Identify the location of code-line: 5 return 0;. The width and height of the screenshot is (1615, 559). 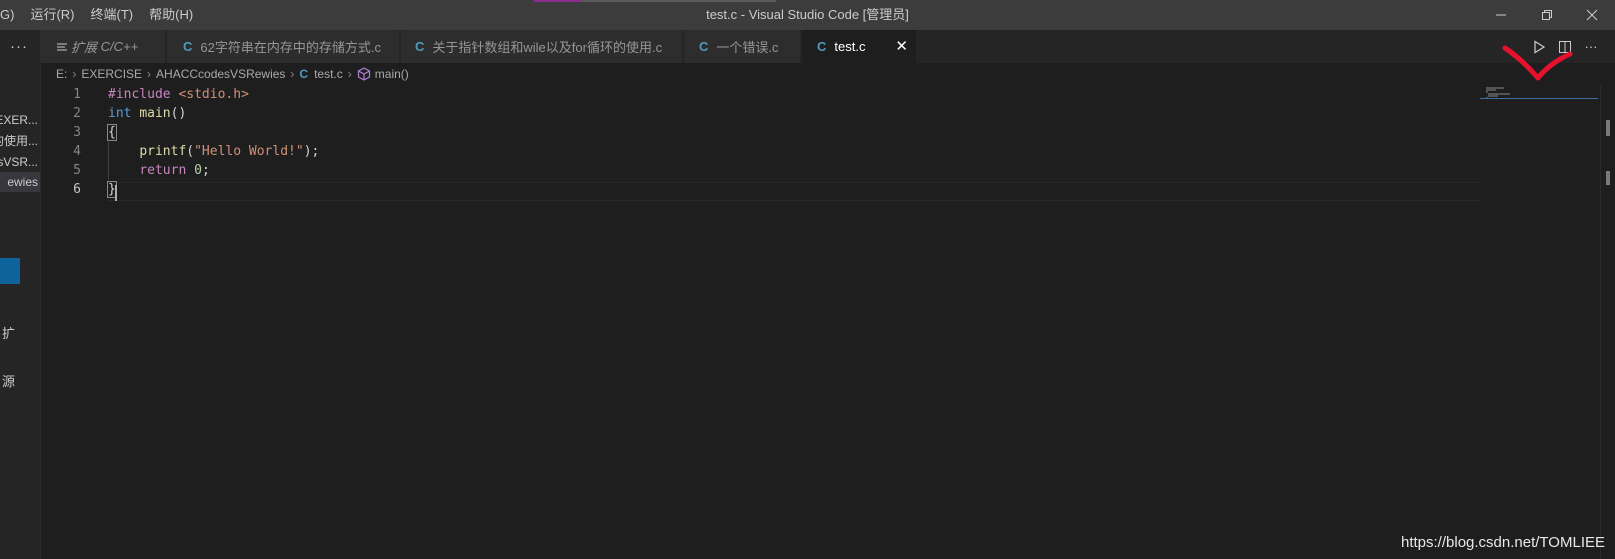
(761, 170).